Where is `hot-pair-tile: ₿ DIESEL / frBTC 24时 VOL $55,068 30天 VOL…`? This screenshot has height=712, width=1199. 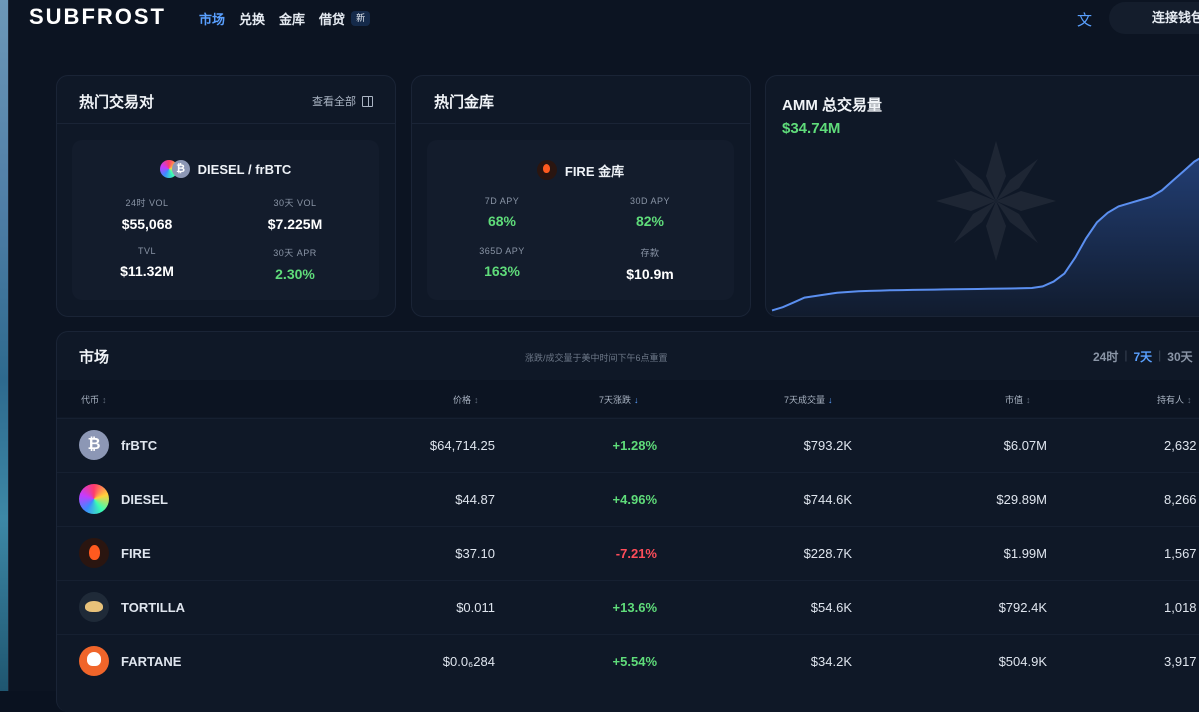 hot-pair-tile: ₿ DIESEL / frBTC 24时 VOL $55,068 30天 VOL… is located at coordinates (225, 220).